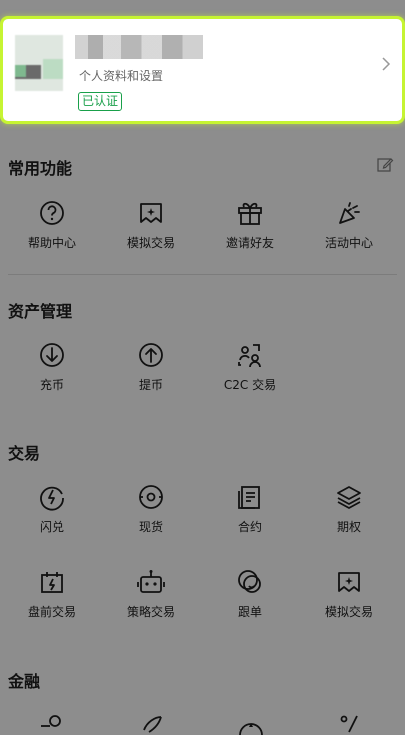 The height and width of the screenshot is (735, 405). Describe the element at coordinates (121, 76) in the screenshot. I see `profile-settings-label: 个人资料和设置` at that location.